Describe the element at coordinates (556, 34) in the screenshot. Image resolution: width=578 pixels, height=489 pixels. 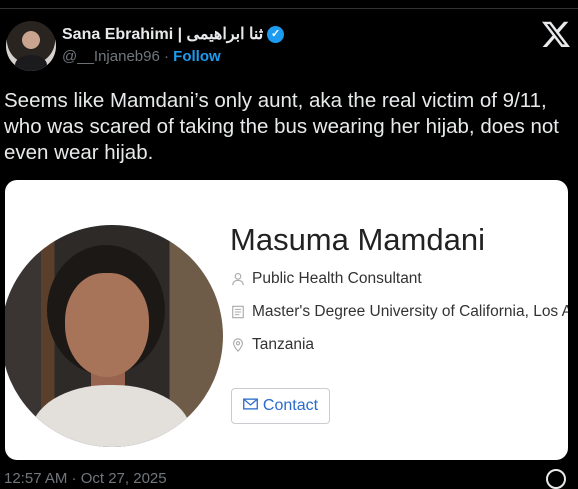
I see `x-logo-icon` at that location.